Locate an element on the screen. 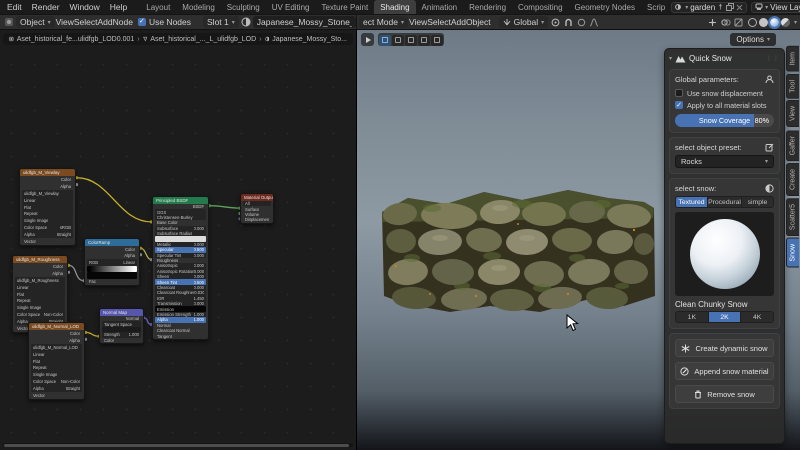 The image size is (800, 450). node-row: ulidfgb_M_Roughness is located at coordinates (40, 280).